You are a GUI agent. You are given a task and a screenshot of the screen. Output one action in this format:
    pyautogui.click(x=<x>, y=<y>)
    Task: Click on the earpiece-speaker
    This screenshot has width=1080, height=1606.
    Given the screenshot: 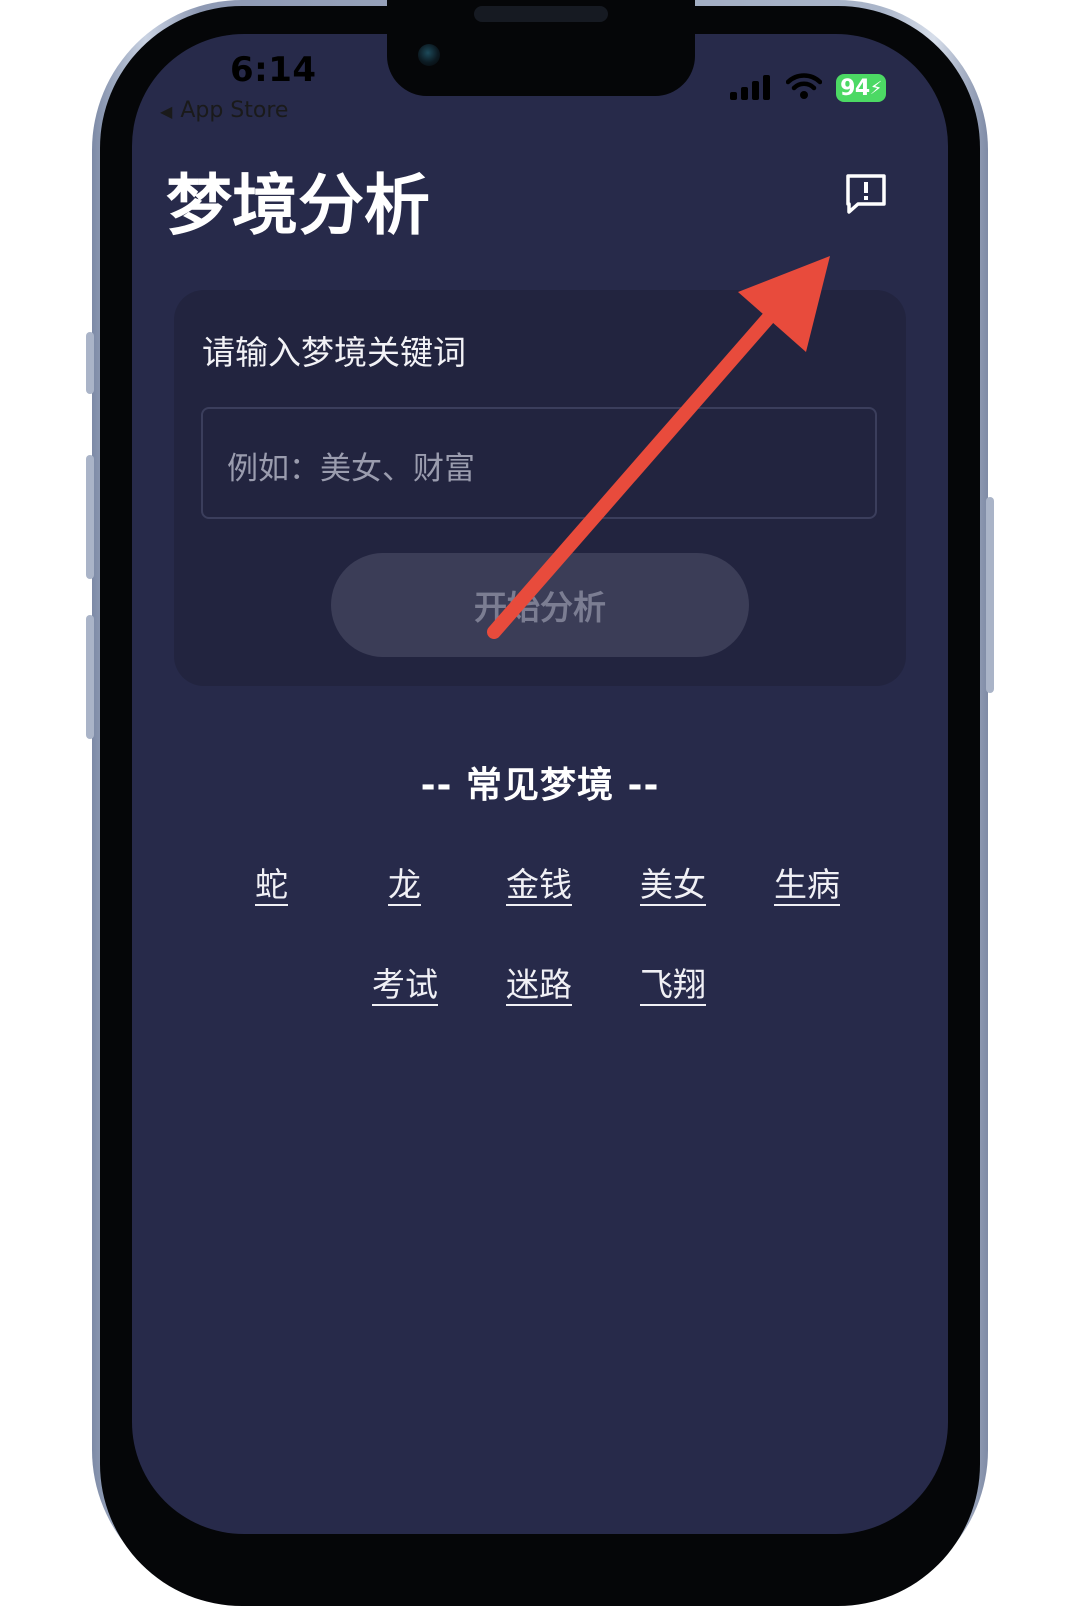 What is the action you would take?
    pyautogui.click(x=541, y=14)
    